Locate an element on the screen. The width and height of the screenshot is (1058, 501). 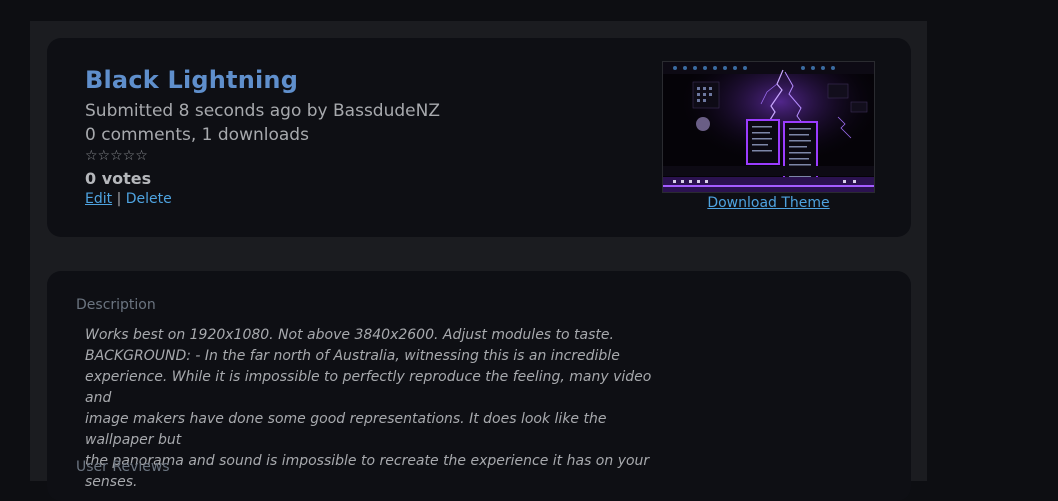
theme-preview-image is located at coordinates (768, 127).